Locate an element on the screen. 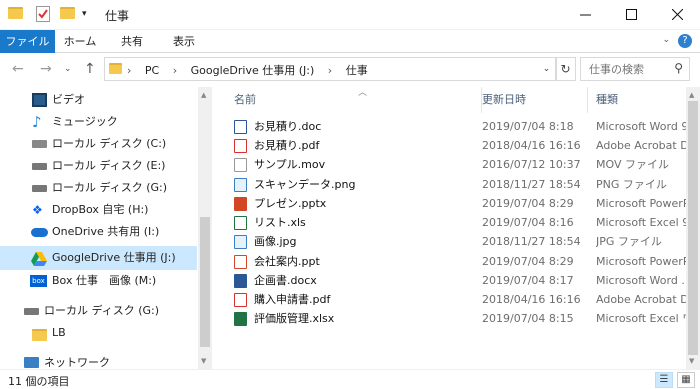 Image resolution: width=700 pixels, height=389 pixels. search-box: ⚲ is located at coordinates (635, 69).